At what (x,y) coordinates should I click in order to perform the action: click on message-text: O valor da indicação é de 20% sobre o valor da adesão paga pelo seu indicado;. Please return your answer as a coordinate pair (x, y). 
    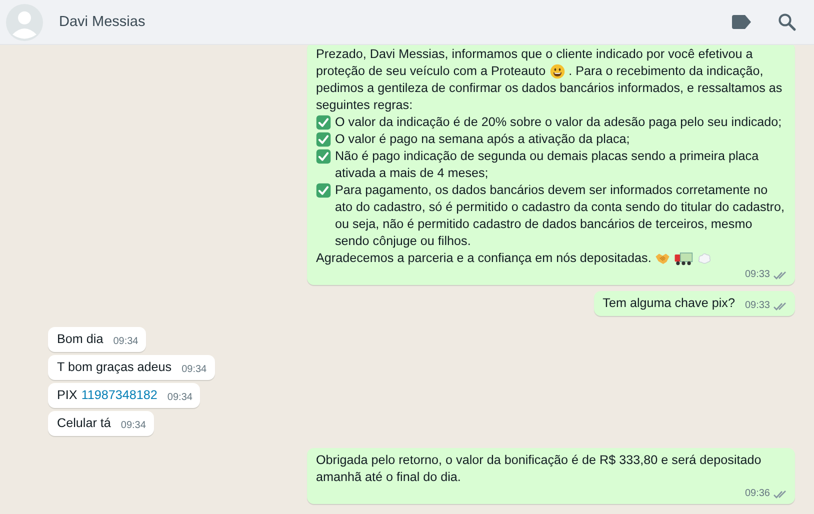
    Looking at the image, I should click on (558, 122).